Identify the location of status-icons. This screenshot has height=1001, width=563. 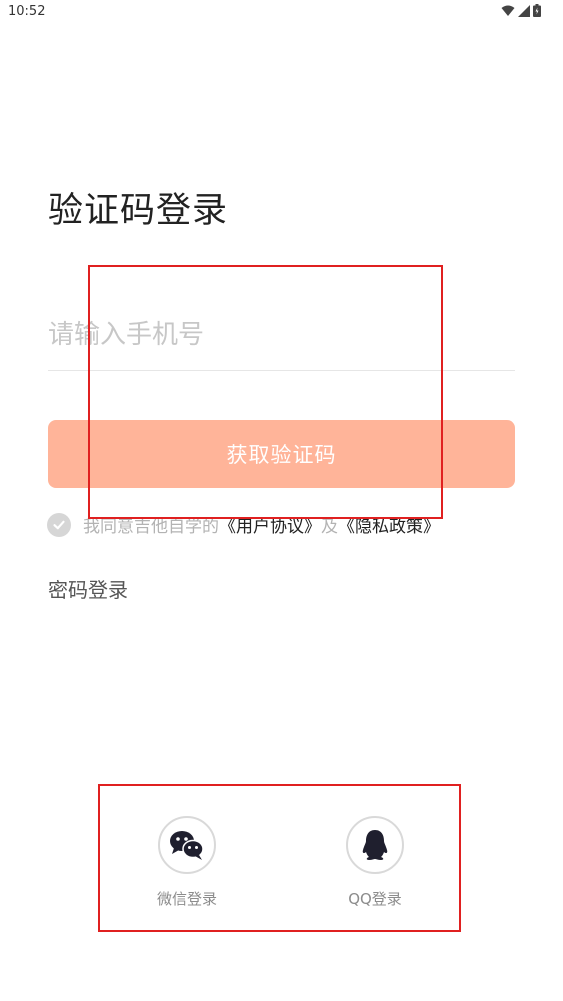
(521, 10).